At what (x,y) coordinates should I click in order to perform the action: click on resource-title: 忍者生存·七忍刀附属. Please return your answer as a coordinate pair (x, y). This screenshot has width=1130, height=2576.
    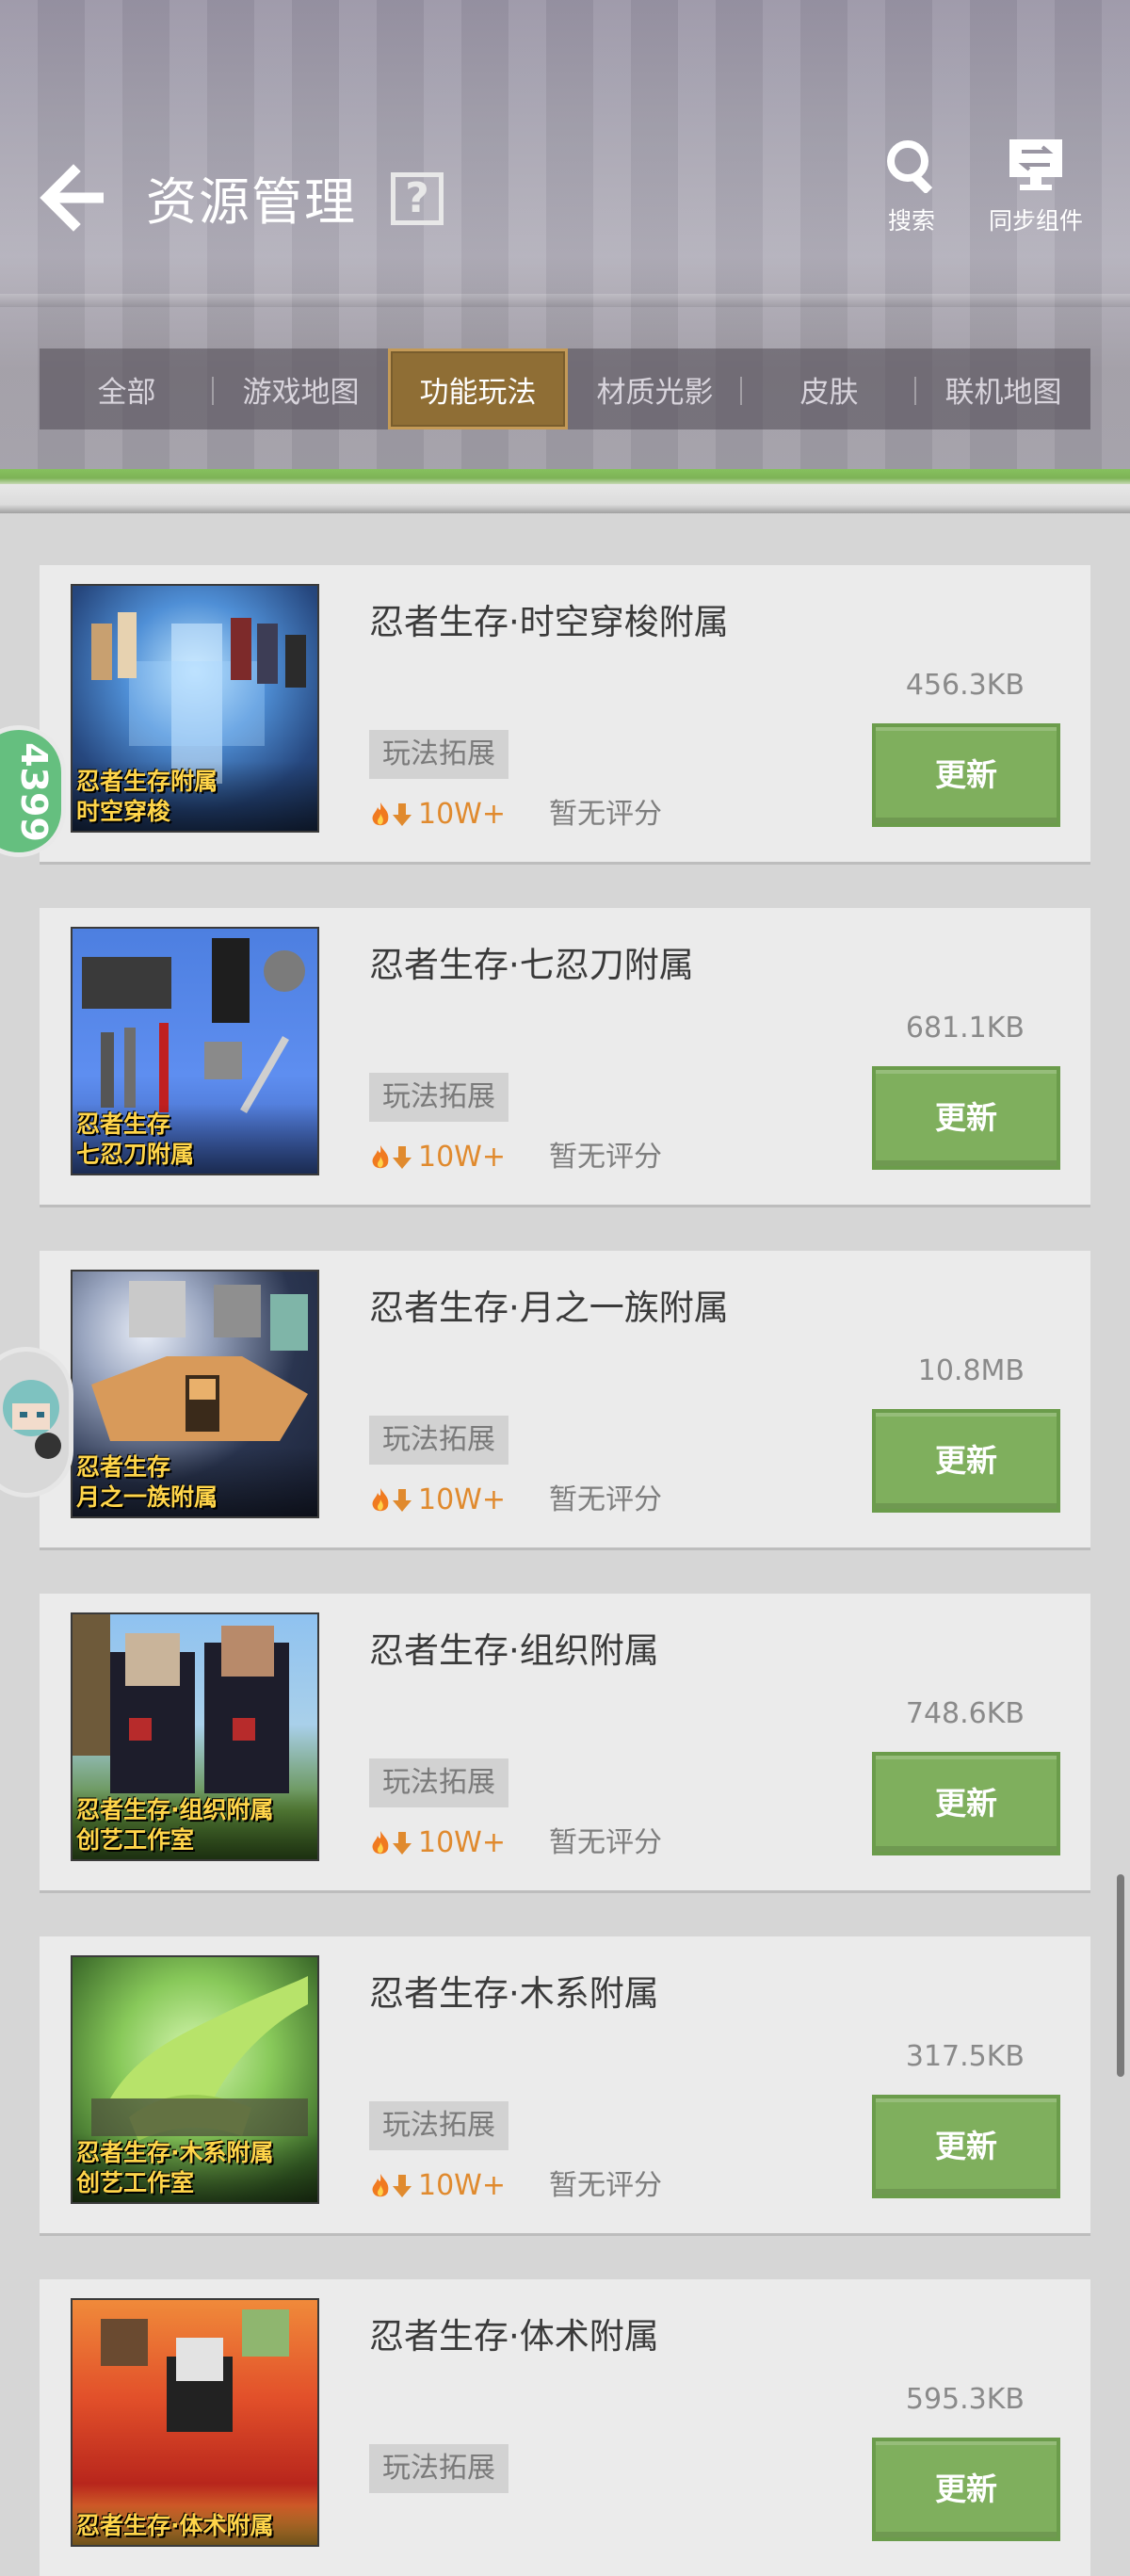
    Looking at the image, I should click on (532, 965).